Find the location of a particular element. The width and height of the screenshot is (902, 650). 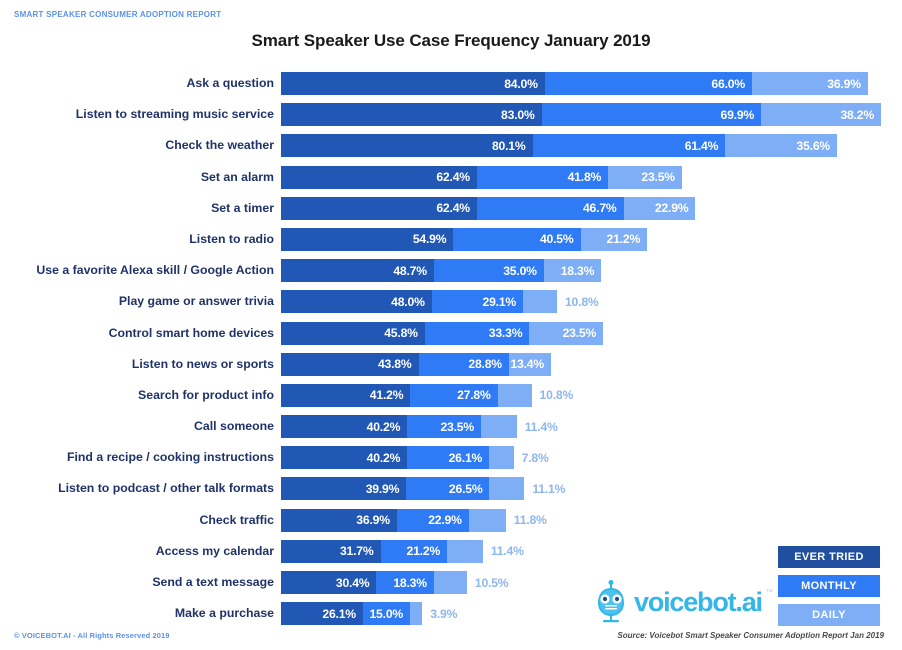

segment-daily: 38.2% is located at coordinates (821, 115).